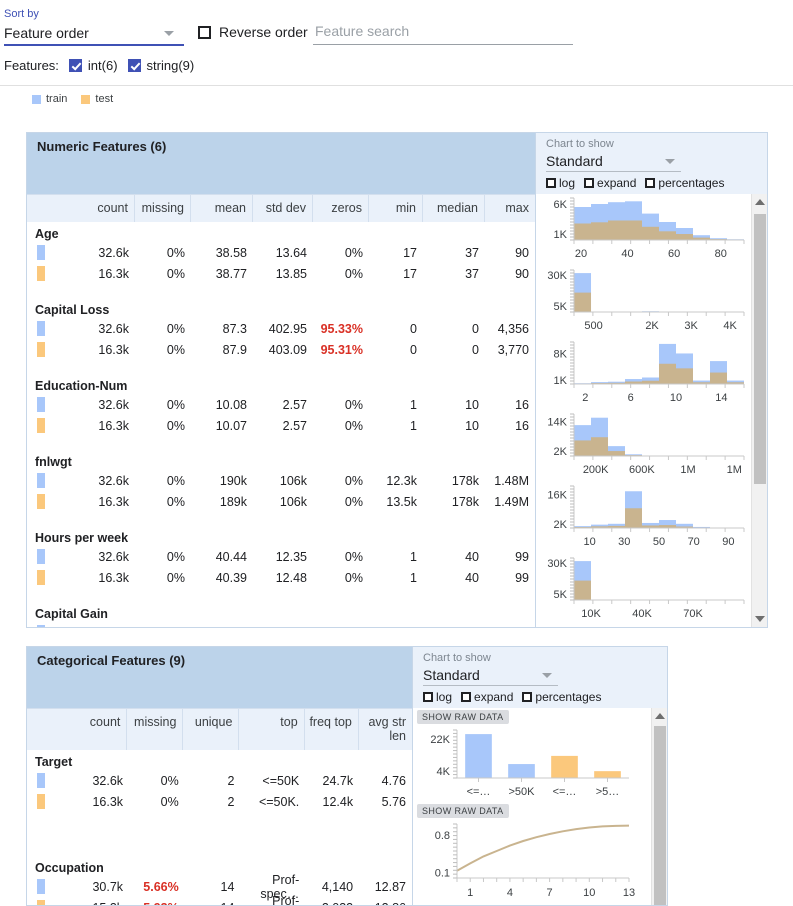 Image resolution: width=793 pixels, height=906 pixels. What do you see at coordinates (644, 446) in the screenshot?
I see `histogram-fnlwgt: 14K2K200K600K1M1M` at bounding box center [644, 446].